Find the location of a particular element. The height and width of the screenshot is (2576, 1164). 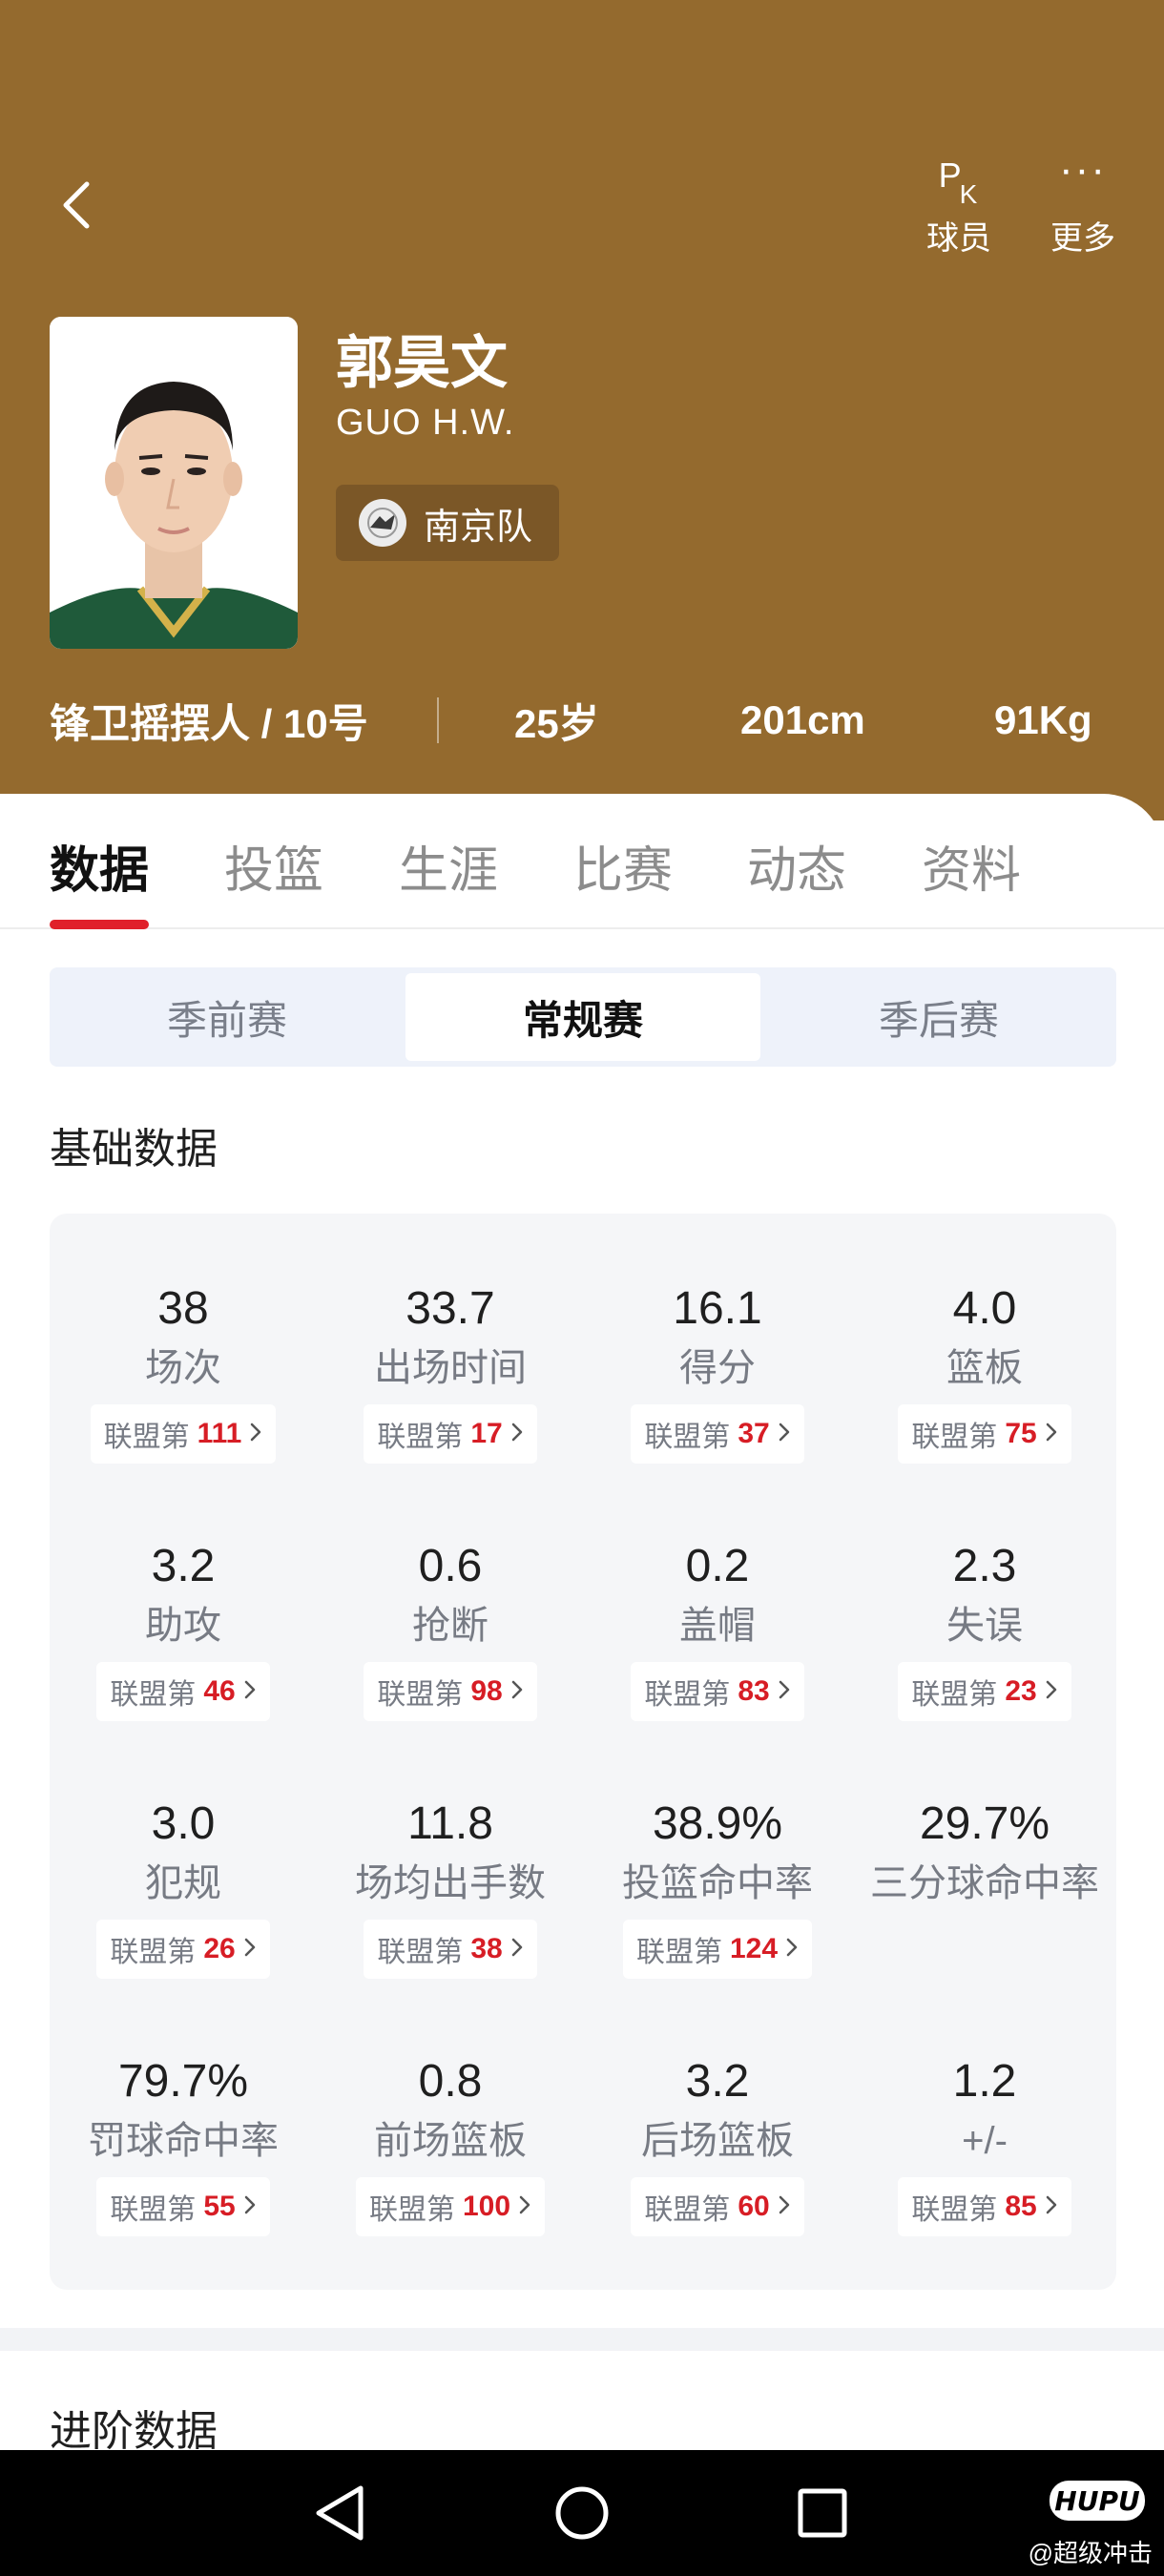

league-rank-button: 联盟第 75 is located at coordinates (985, 1434).